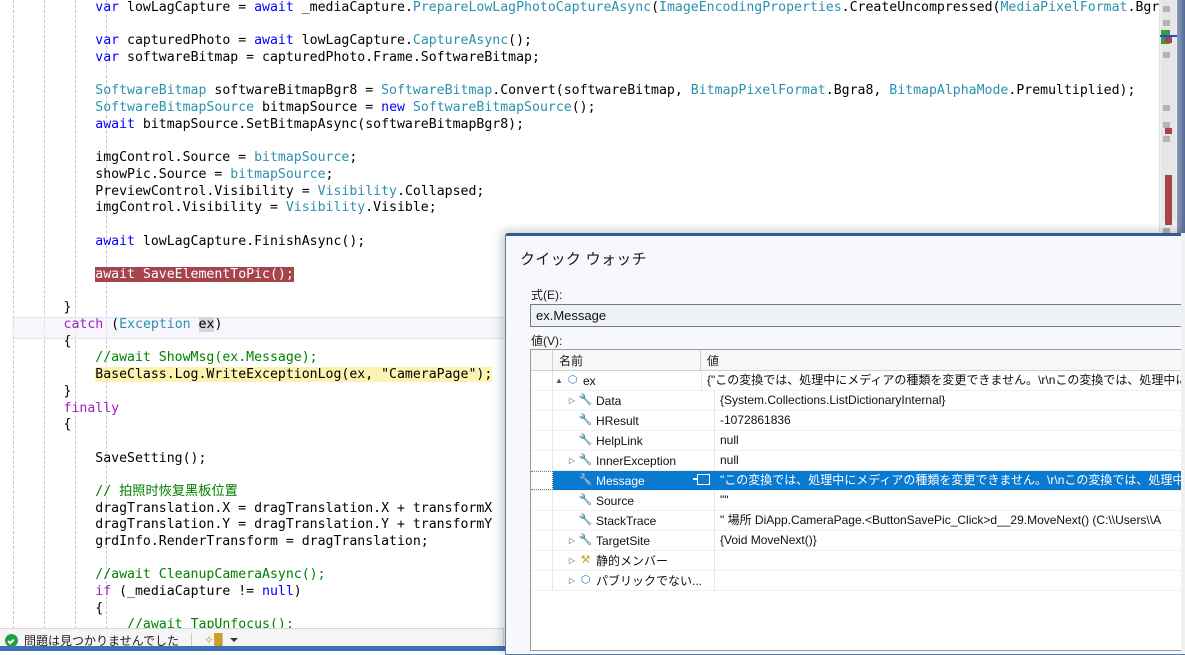 The height and width of the screenshot is (655, 1185). I want to click on row-name-cell: 🔧Message, so click(633, 480).